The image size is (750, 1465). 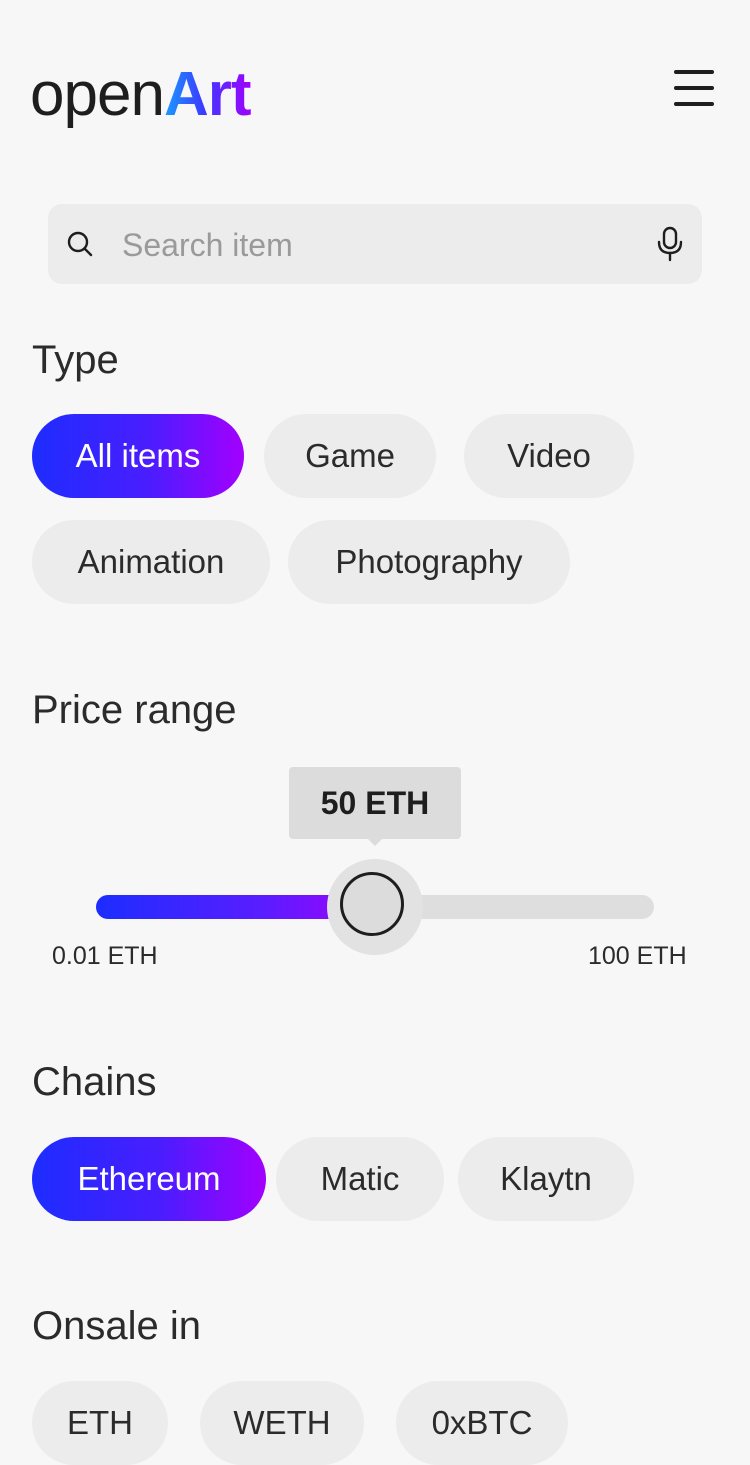 What do you see at coordinates (637, 956) in the screenshot?
I see `price-max-label: 100 ETH` at bounding box center [637, 956].